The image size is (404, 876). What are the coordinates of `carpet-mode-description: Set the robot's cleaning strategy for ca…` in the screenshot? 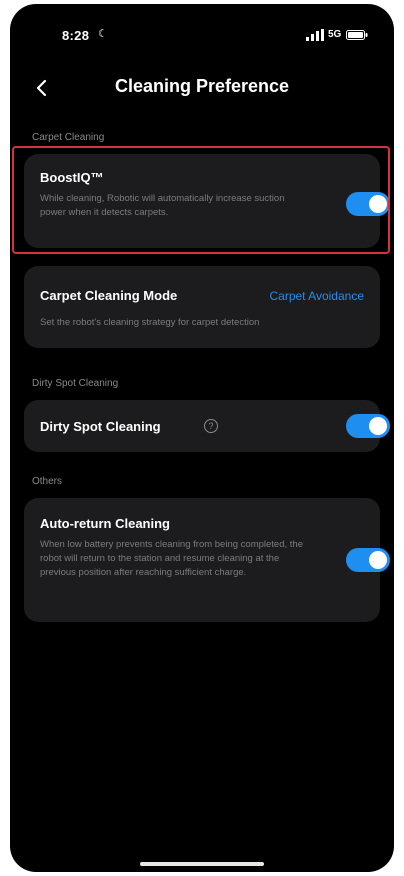 It's located at (150, 322).